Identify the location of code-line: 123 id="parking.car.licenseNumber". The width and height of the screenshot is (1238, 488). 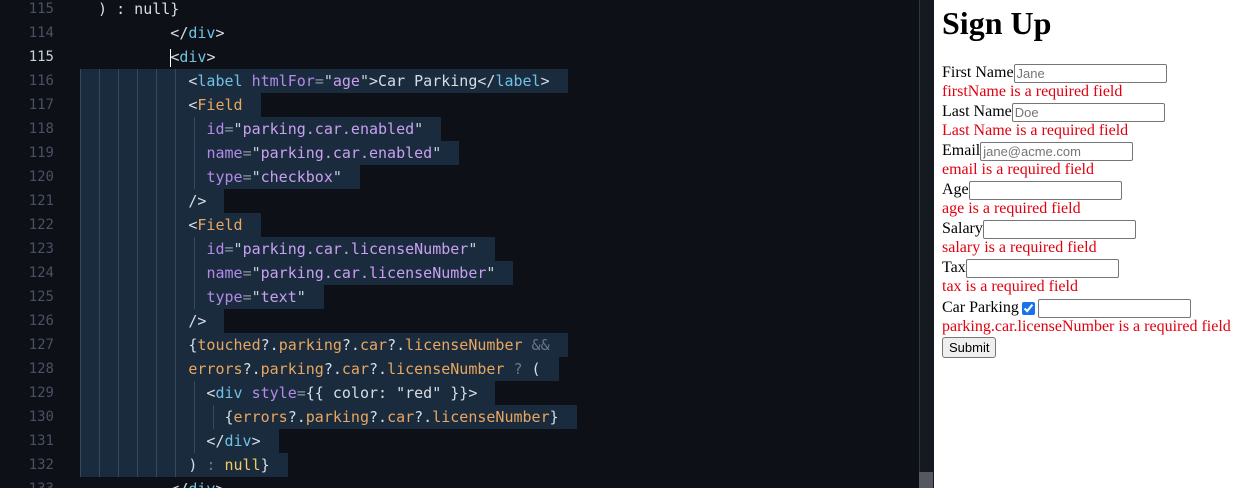
(460, 249).